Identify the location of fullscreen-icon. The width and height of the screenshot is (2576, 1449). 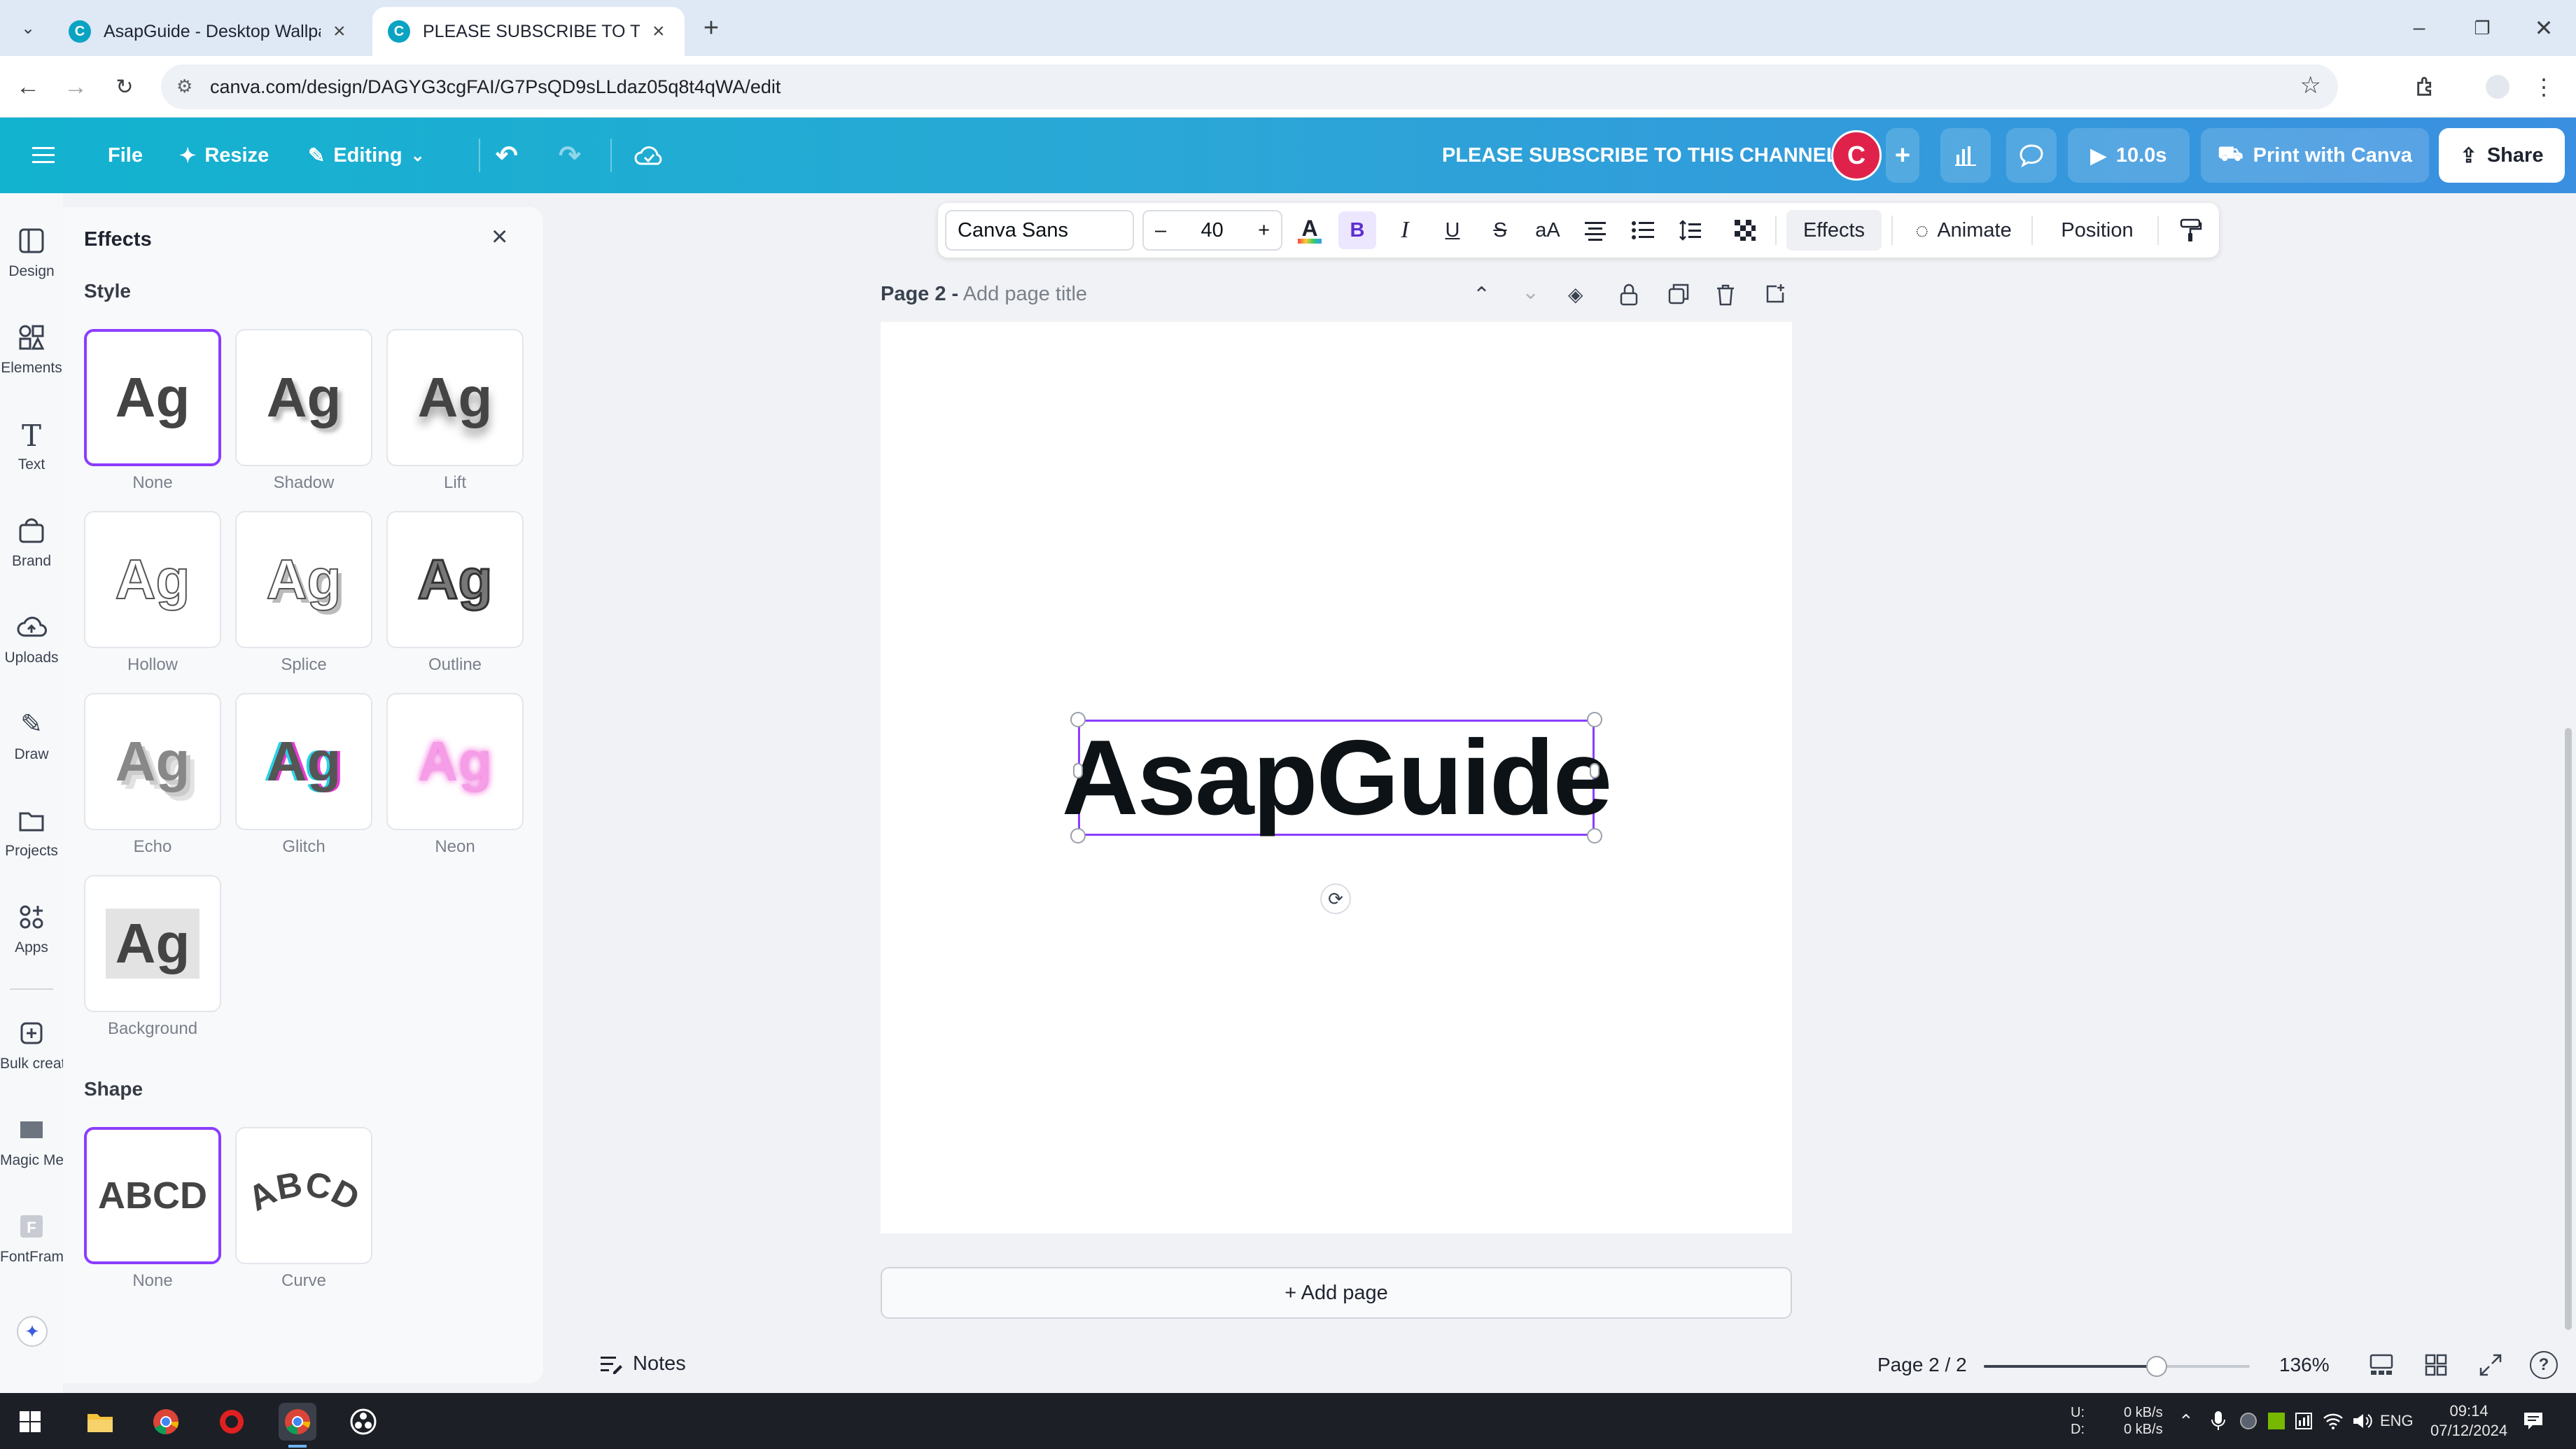
(2490, 1365).